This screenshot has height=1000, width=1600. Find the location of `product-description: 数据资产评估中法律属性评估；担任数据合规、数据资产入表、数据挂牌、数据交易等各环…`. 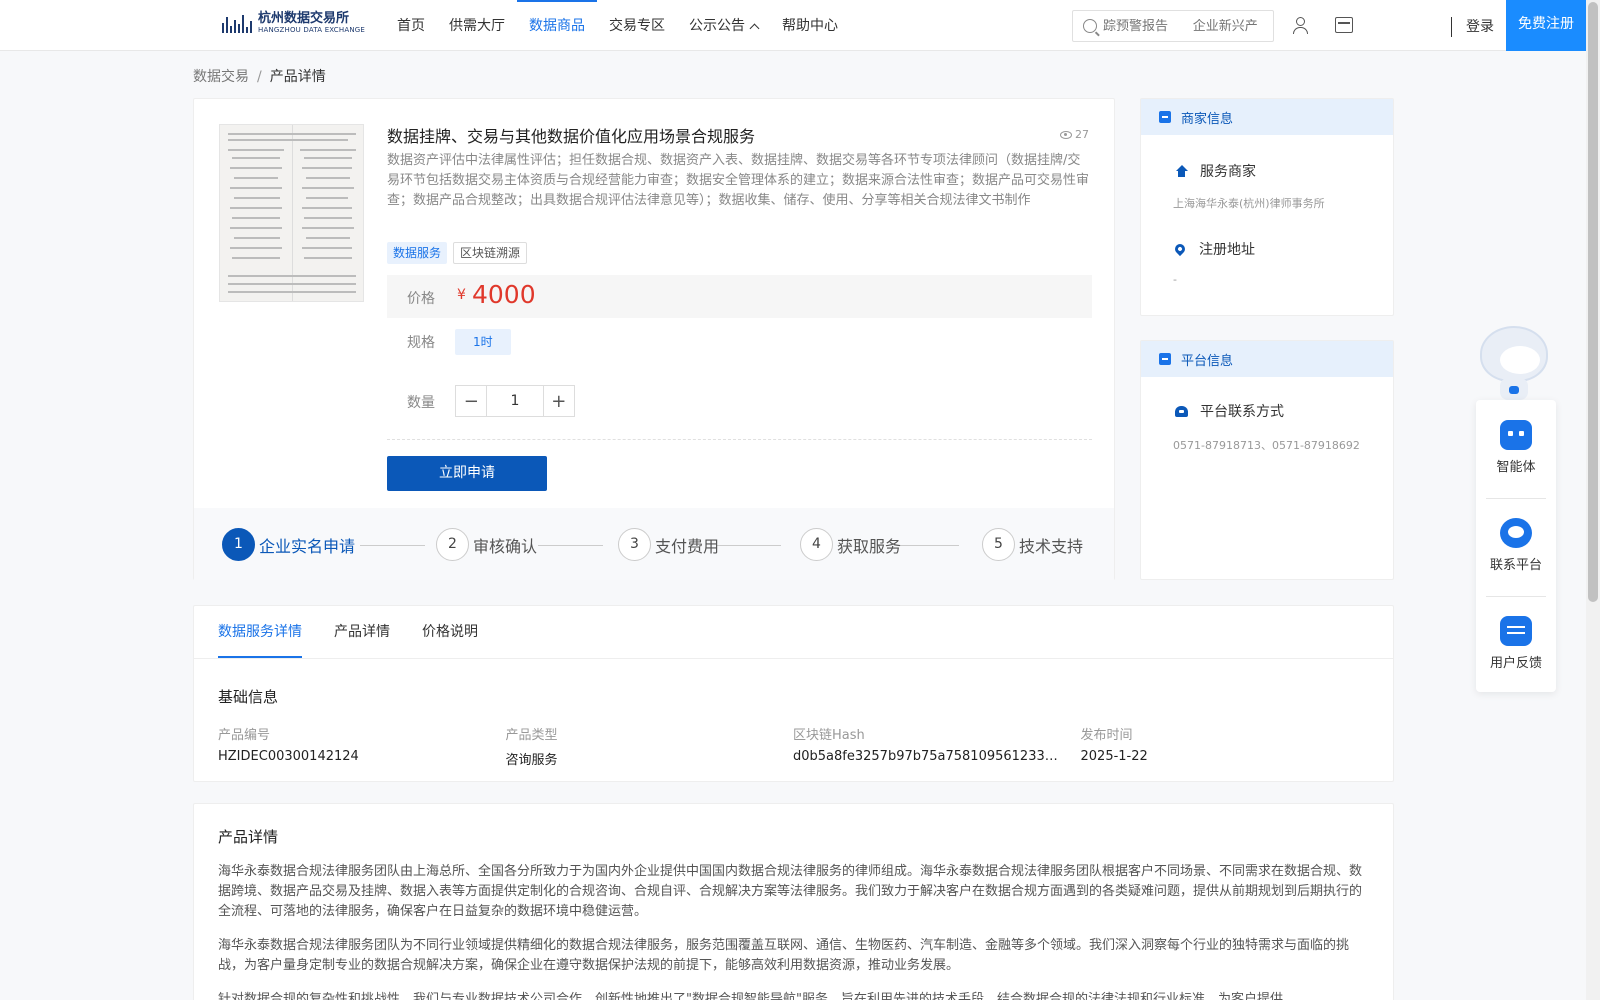

product-description: 数据资产评估中法律属性评估；担任数据合规、数据资产入表、数据挂牌、数据交易等各环… is located at coordinates (738, 180).